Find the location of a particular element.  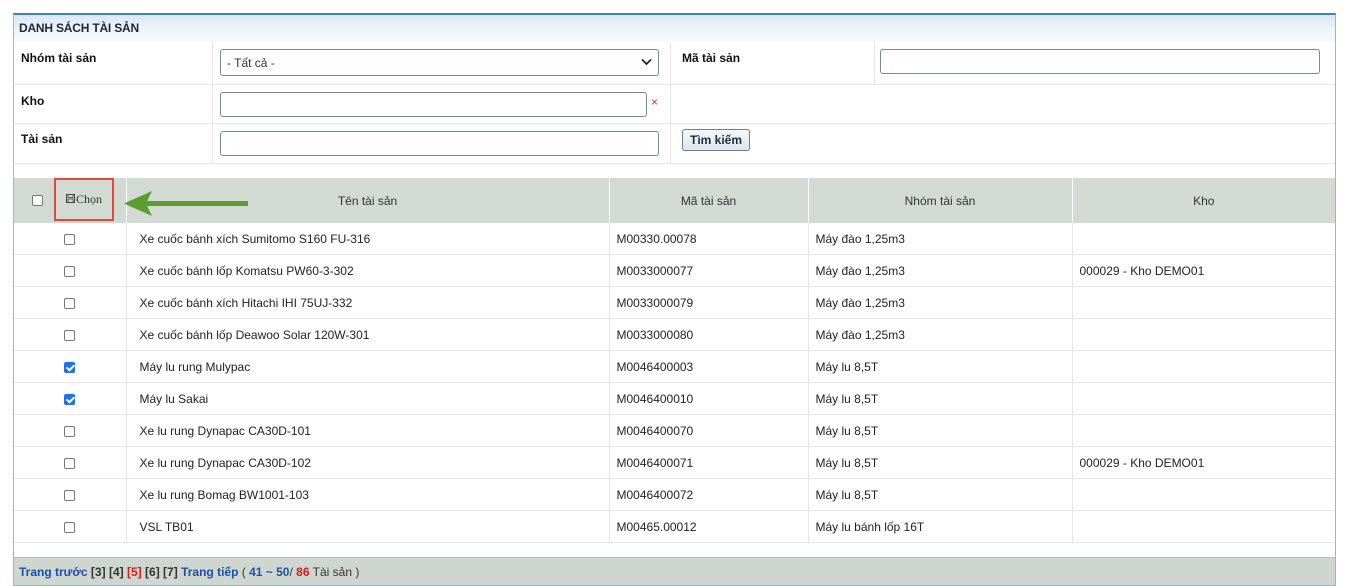

cell-code: M0046400070 is located at coordinates (708, 430).